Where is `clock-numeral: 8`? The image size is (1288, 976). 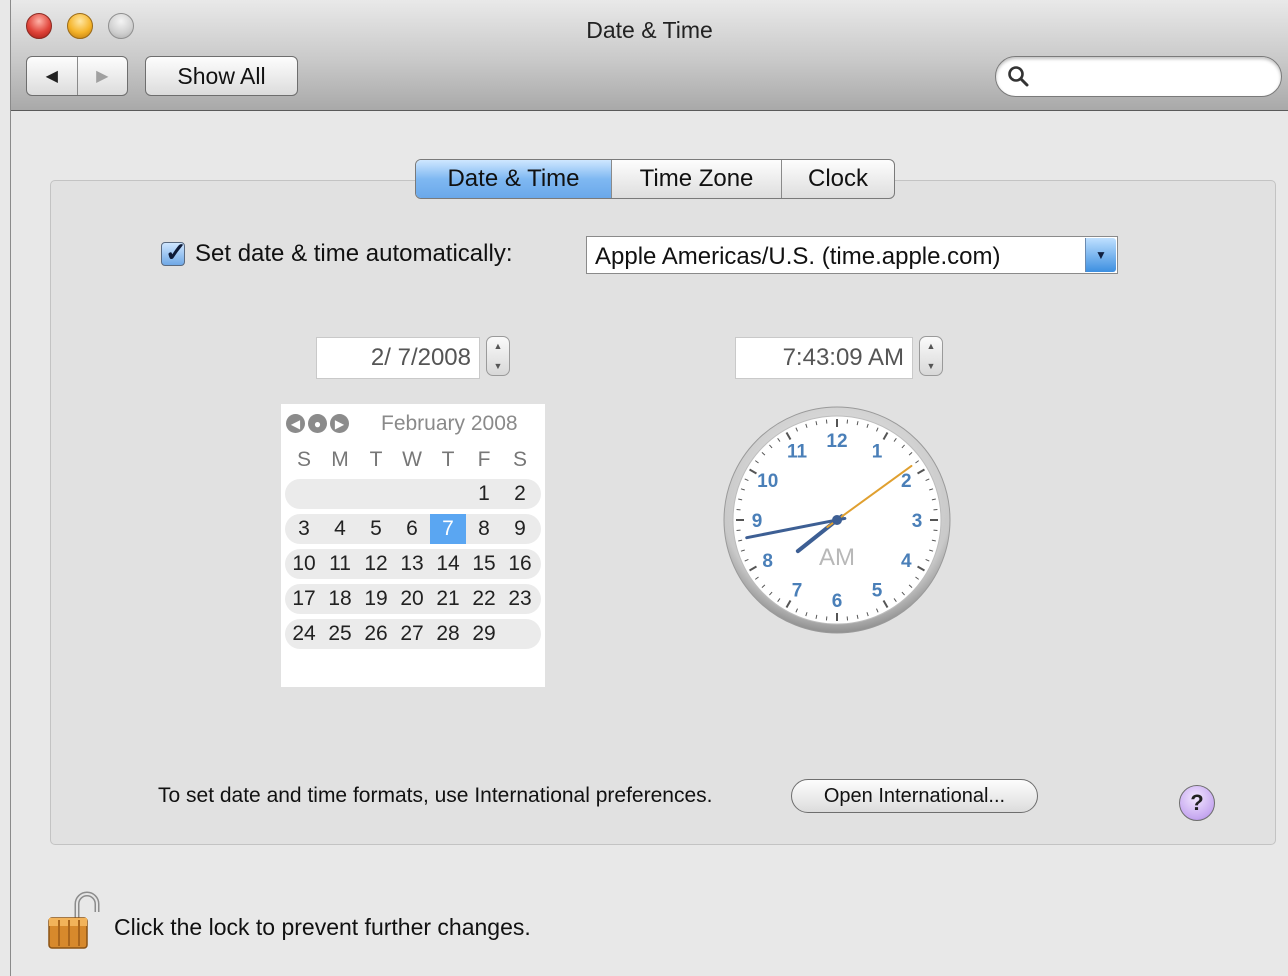 clock-numeral: 8 is located at coordinates (767, 561).